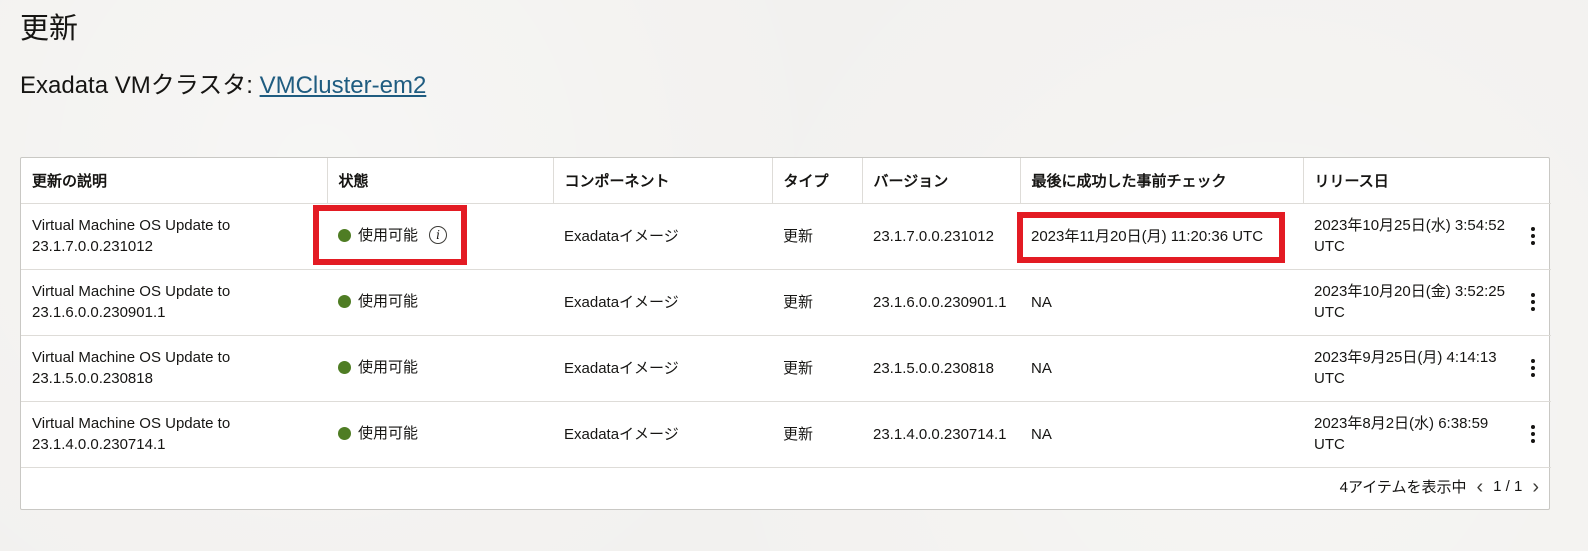  I want to click on cell-release-date: 2023年9月25日(月) 4:14:13 UTC, so click(1427, 368).